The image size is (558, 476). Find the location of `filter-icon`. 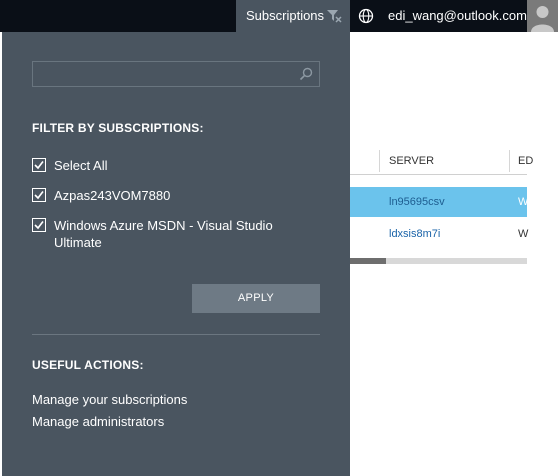

filter-icon is located at coordinates (334, 16).